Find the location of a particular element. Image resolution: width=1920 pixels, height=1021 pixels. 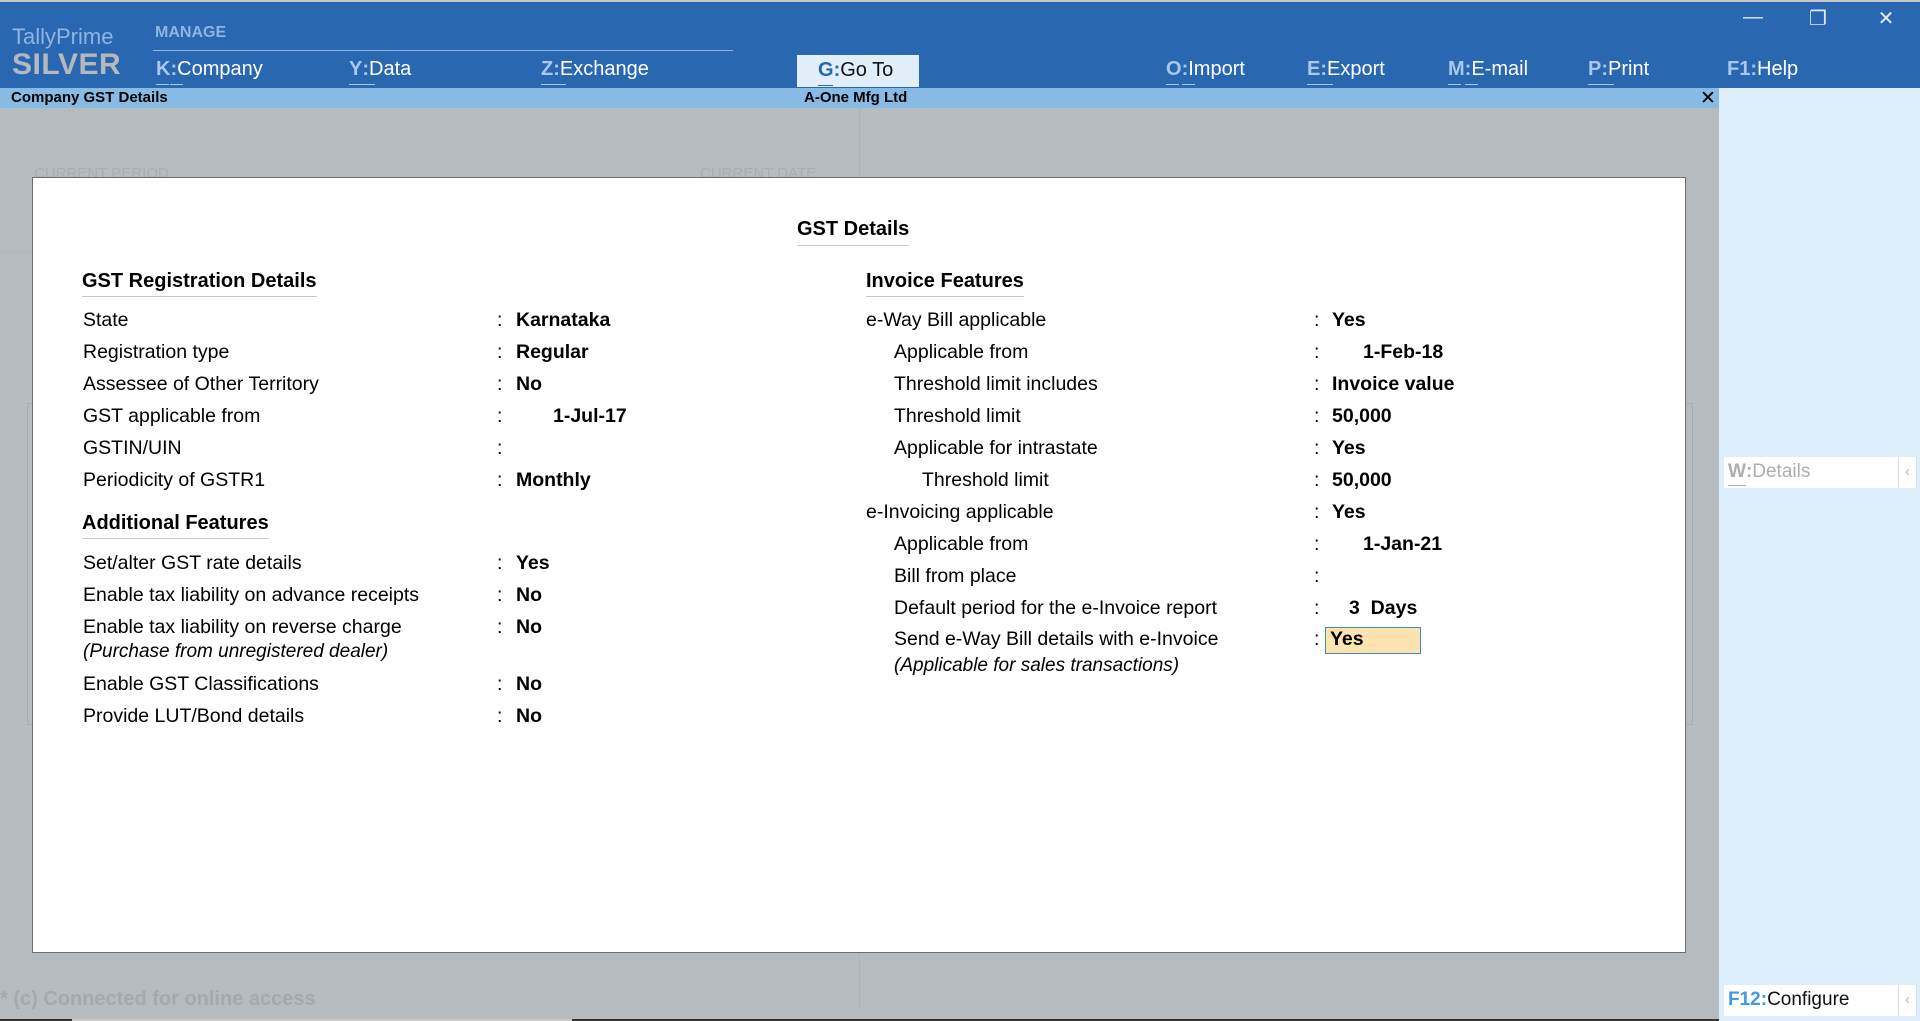

shortcut-key: P is located at coordinates (1595, 69).